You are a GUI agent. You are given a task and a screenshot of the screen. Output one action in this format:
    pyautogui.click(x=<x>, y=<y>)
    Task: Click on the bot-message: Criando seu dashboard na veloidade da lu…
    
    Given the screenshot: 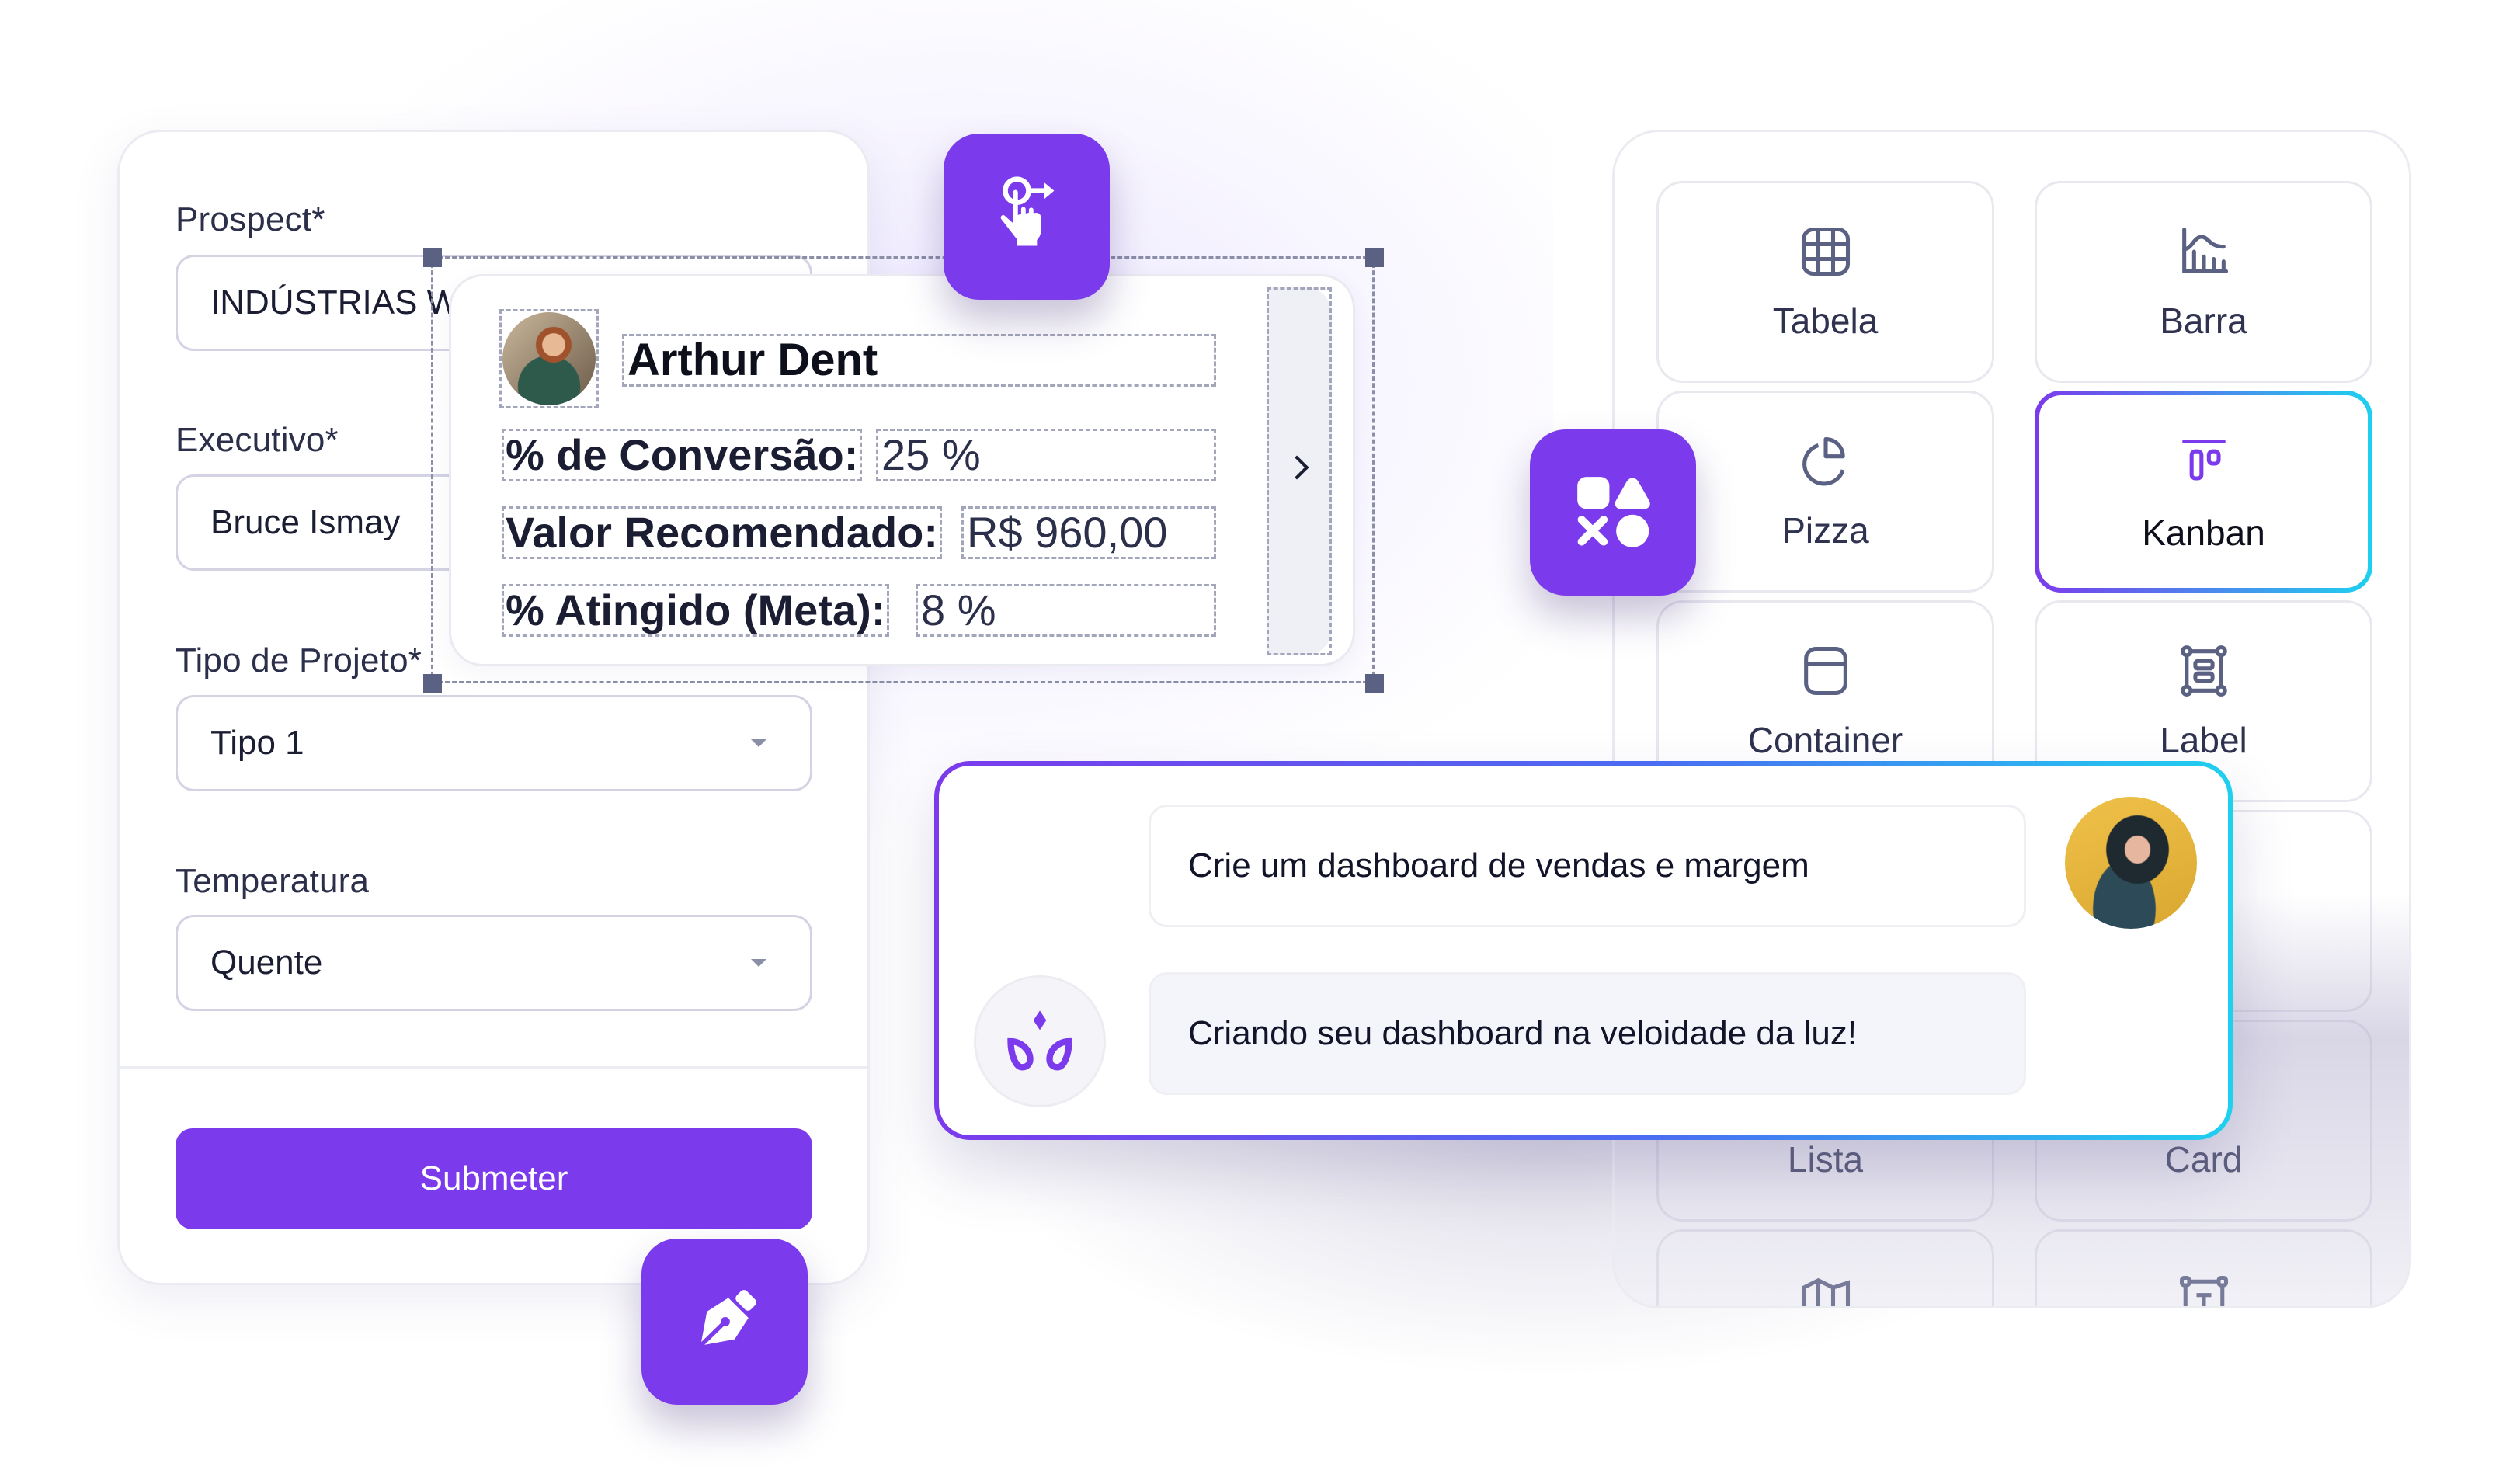 What is the action you would take?
    pyautogui.click(x=1587, y=1033)
    